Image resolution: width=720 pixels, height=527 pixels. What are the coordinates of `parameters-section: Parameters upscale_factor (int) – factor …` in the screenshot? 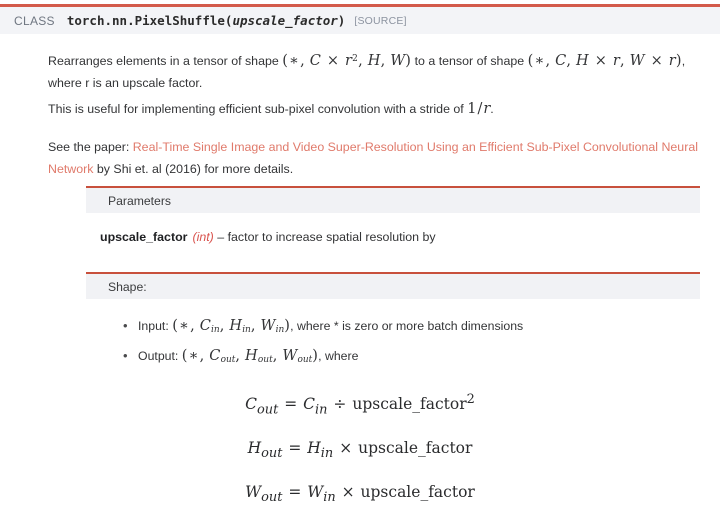 It's located at (393, 217).